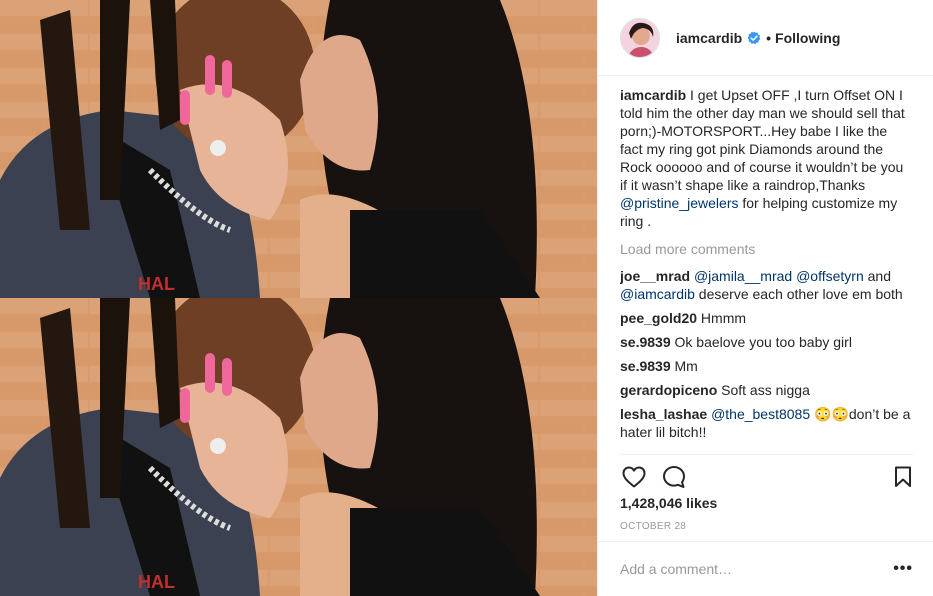 The height and width of the screenshot is (596, 933). What do you see at coordinates (684, 366) in the screenshot?
I see `comment-text: Mm` at bounding box center [684, 366].